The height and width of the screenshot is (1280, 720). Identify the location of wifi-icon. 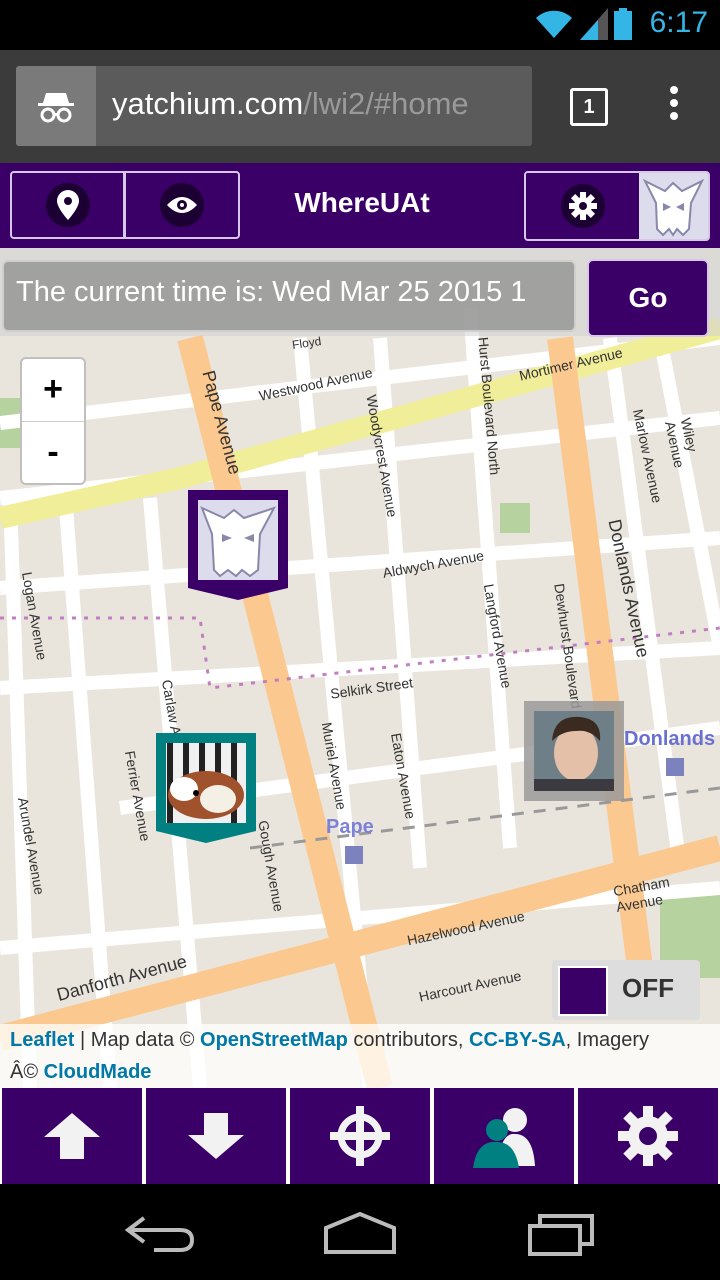
(554, 24).